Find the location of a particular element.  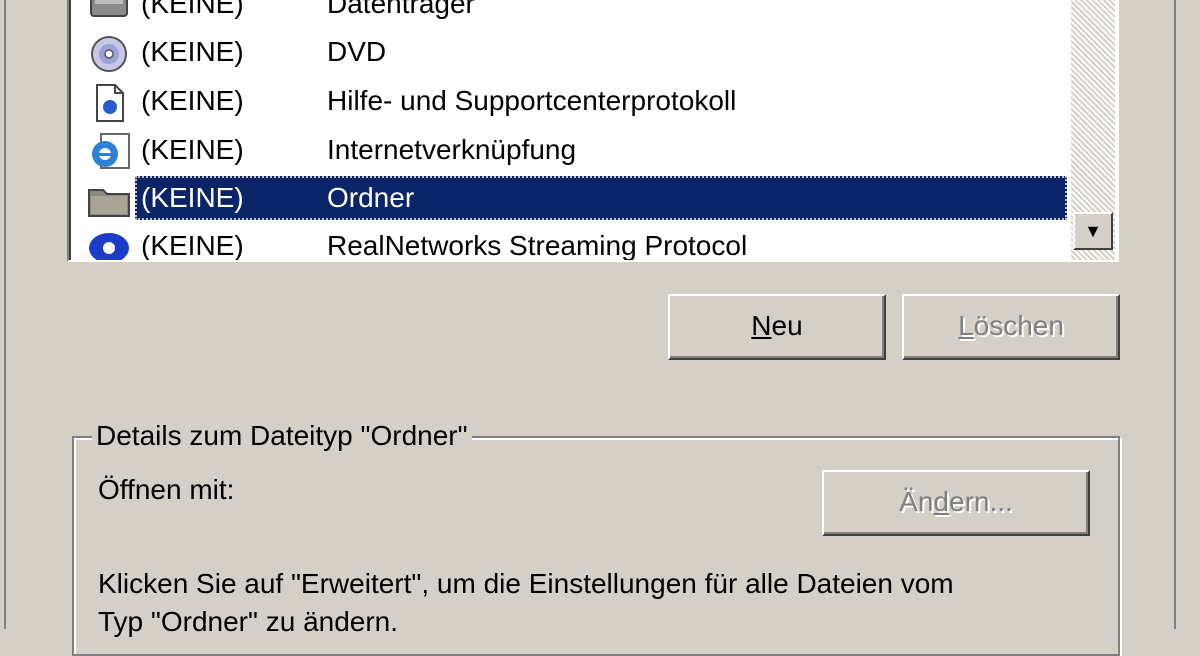

open-with-label: Öffnen mit: is located at coordinates (166, 489).